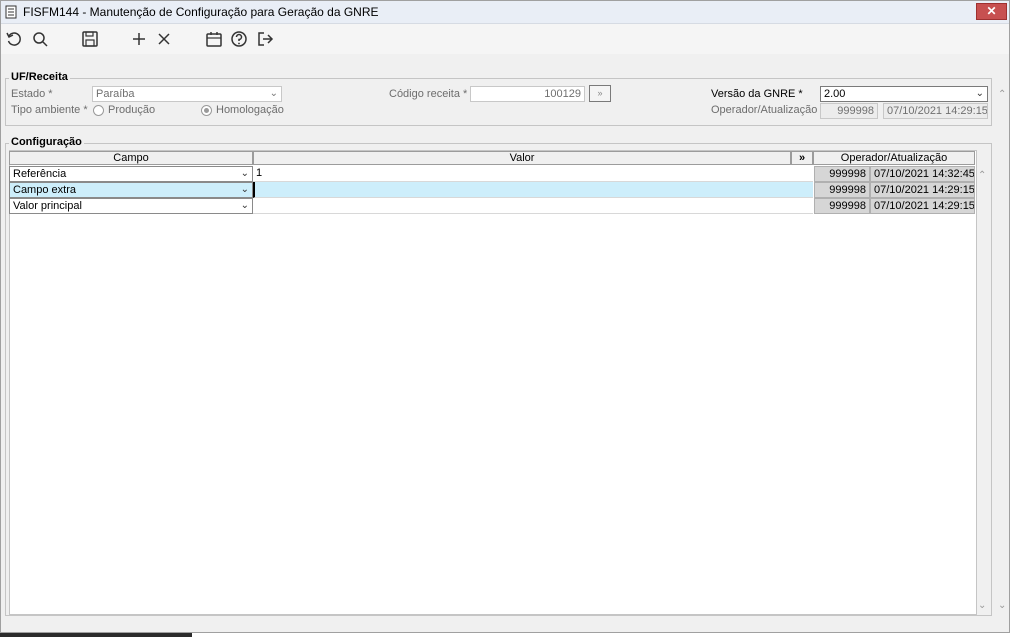 Image resolution: width=1018 pixels, height=637 pixels. What do you see at coordinates (922, 174) in the screenshot?
I see `row-atualizacao: 07/10/2021 14:32:45` at bounding box center [922, 174].